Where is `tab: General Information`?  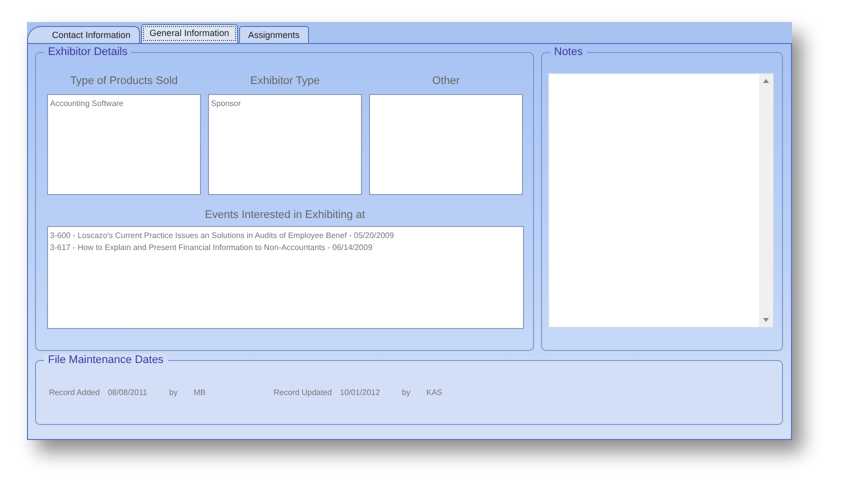
tab: General Information is located at coordinates (189, 33).